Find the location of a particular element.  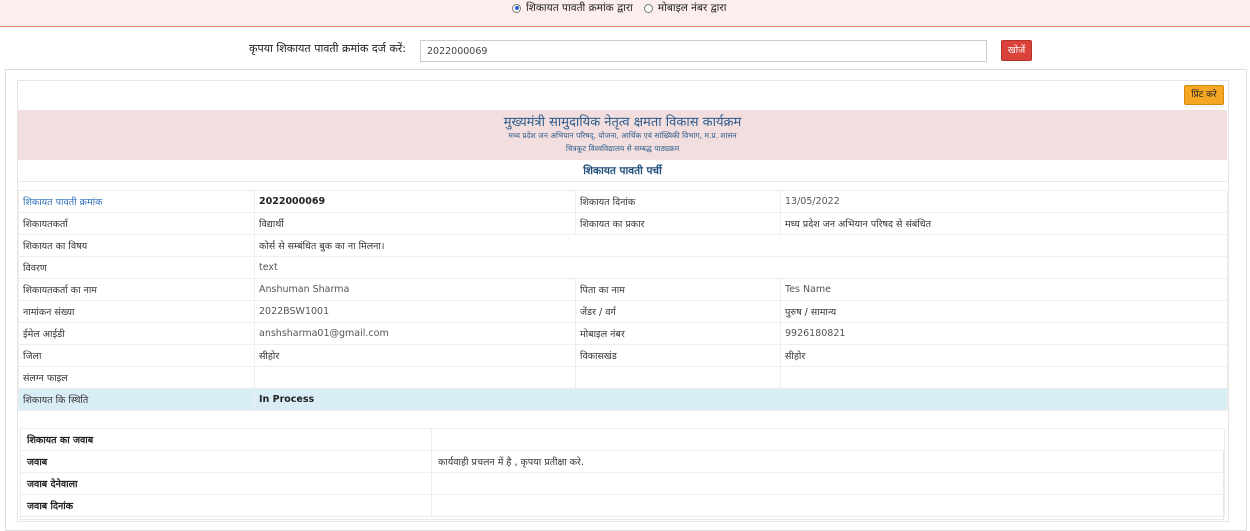

complaint-type-label: शिकायत का प्रकार is located at coordinates (678, 223).